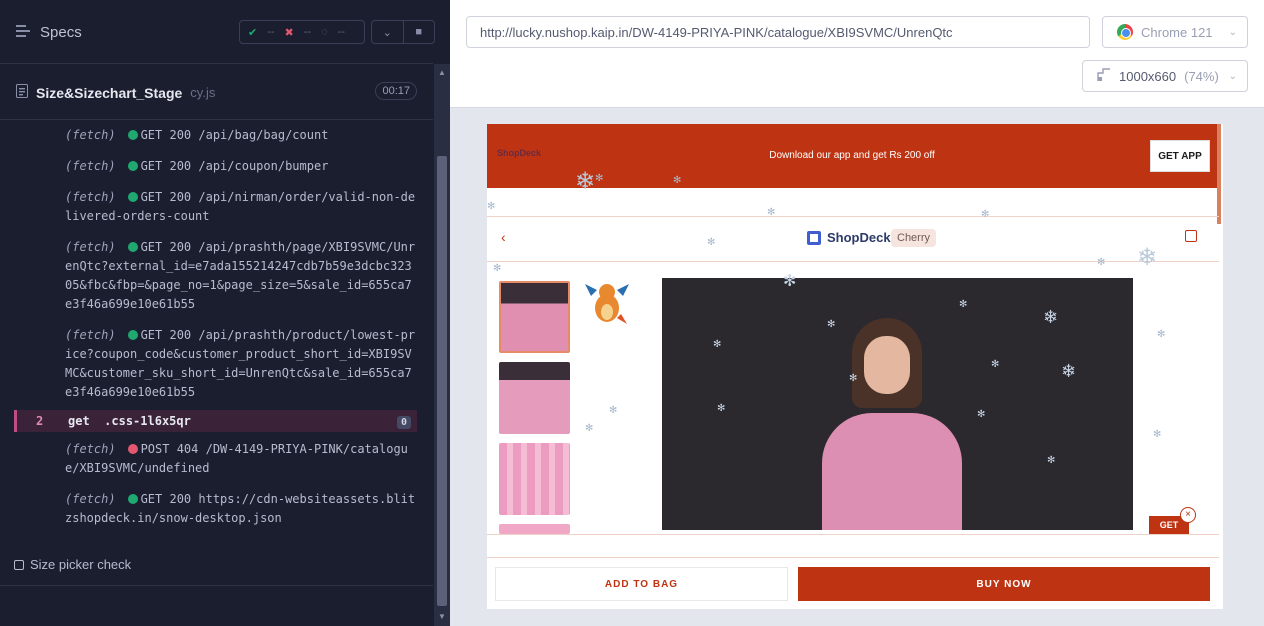 The height and width of the screenshot is (626, 1264). Describe the element at coordinates (1180, 156) in the screenshot. I see `get-app-button: GET APP` at that location.